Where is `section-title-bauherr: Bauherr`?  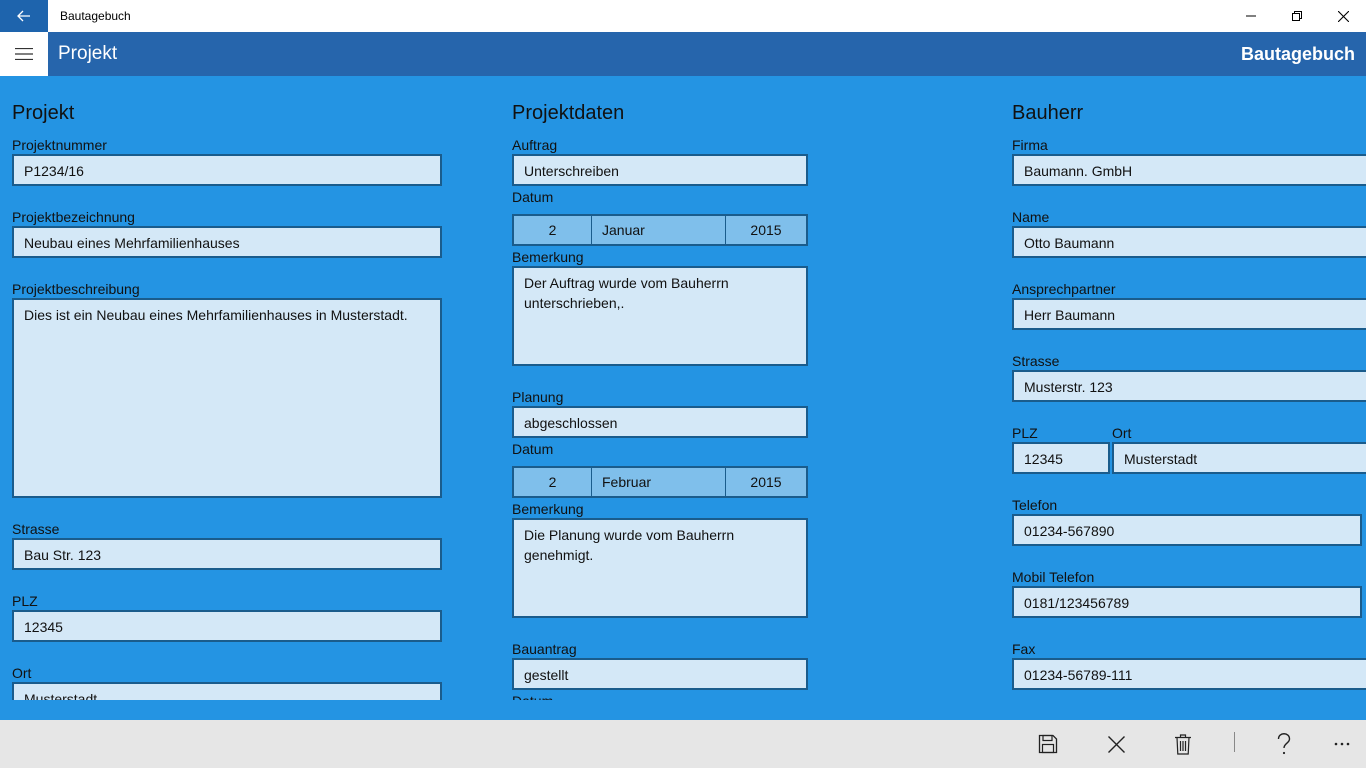
section-title-bauherr: Bauherr is located at coordinates (1048, 113).